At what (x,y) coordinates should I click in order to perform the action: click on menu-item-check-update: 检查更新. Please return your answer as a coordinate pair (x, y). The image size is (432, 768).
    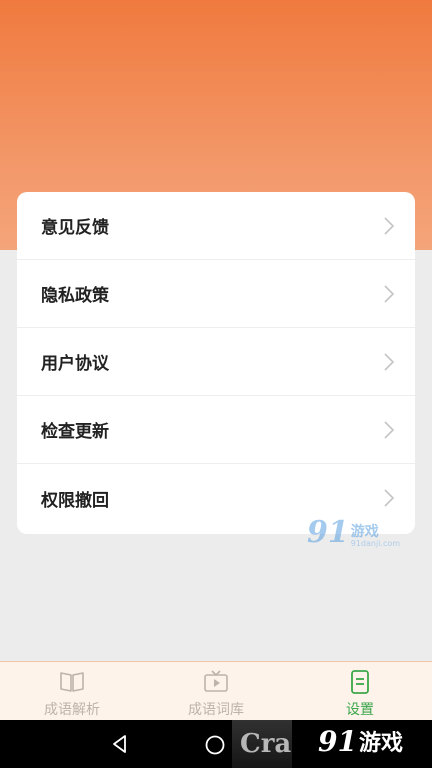
    Looking at the image, I should click on (216, 430).